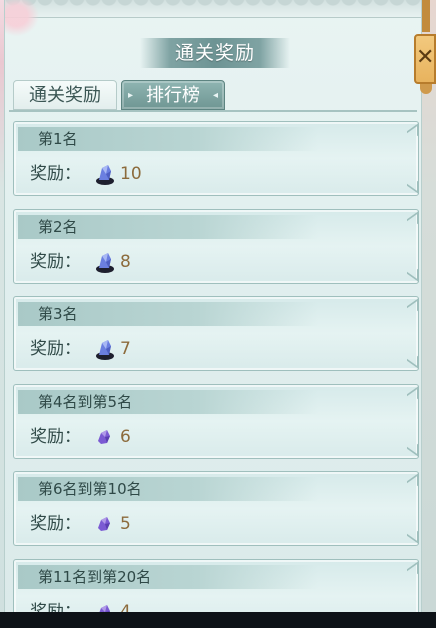 Image resolution: width=436 pixels, height=628 pixels. I want to click on tab-divider, so click(213, 111).